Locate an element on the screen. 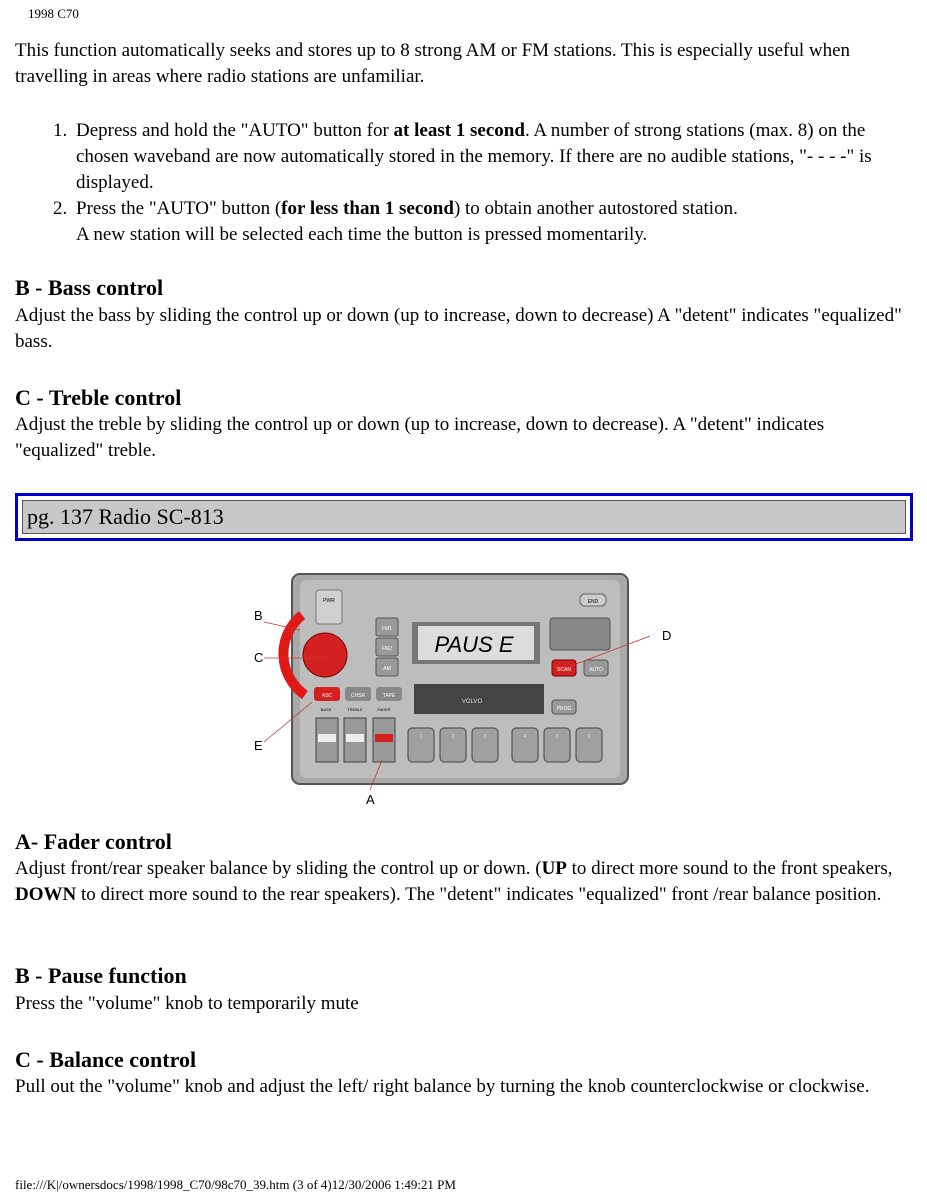  svg-text: E is located at coordinates (258, 745).